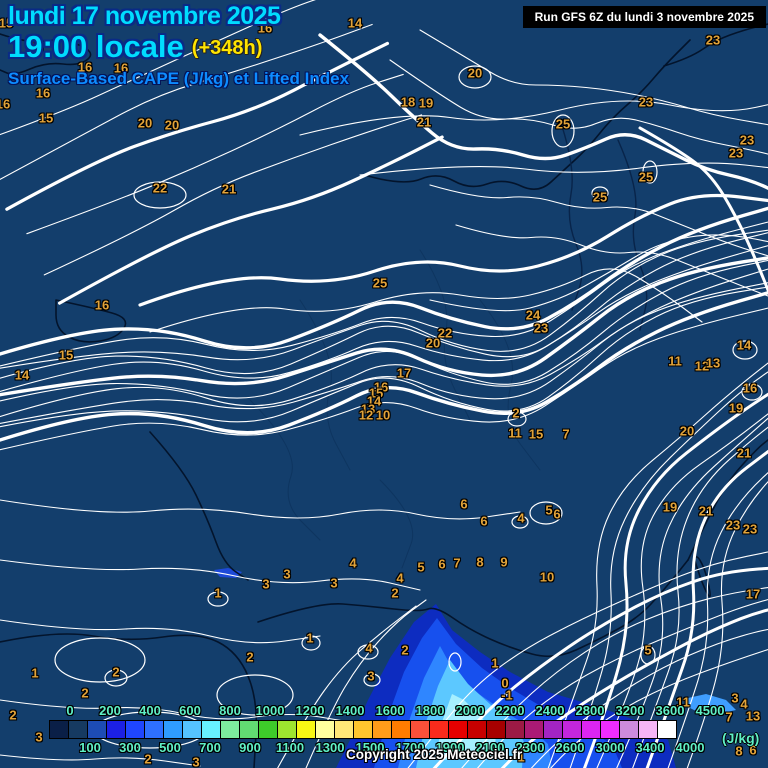  Describe the element at coordinates (144, 16) in the screenshot. I see `valid-date: lundi 17 novembre 2025` at that location.